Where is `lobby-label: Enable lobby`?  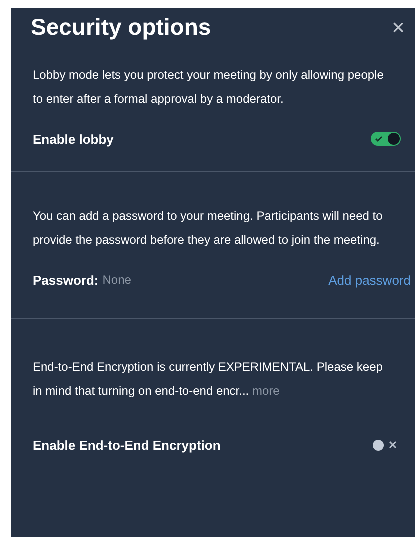 lobby-label: Enable lobby is located at coordinates (74, 139).